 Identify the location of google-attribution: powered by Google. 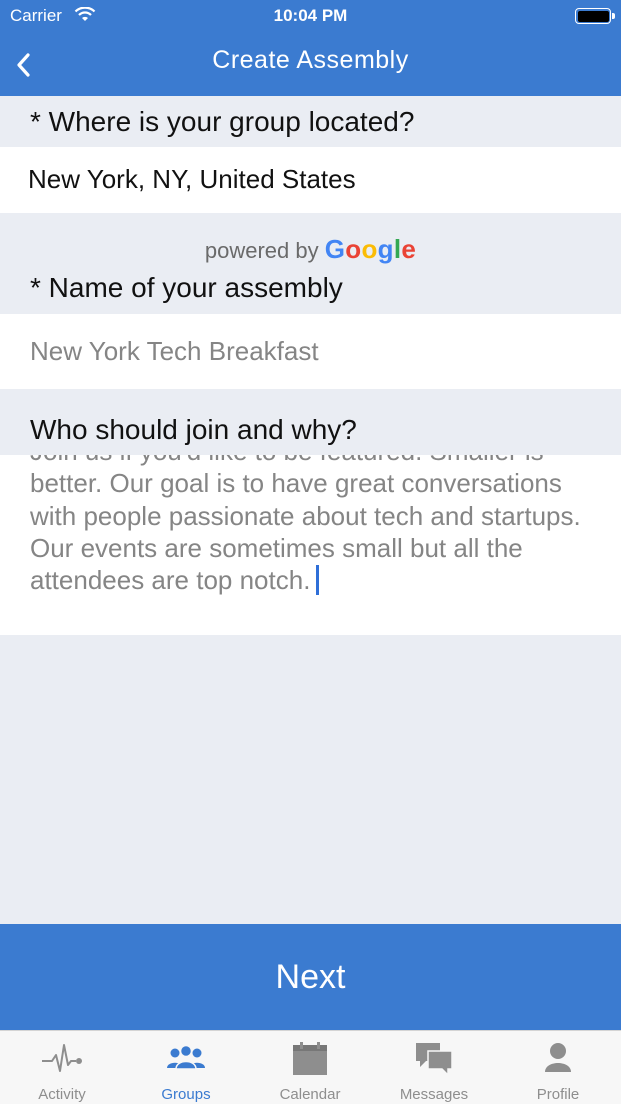
(310, 249).